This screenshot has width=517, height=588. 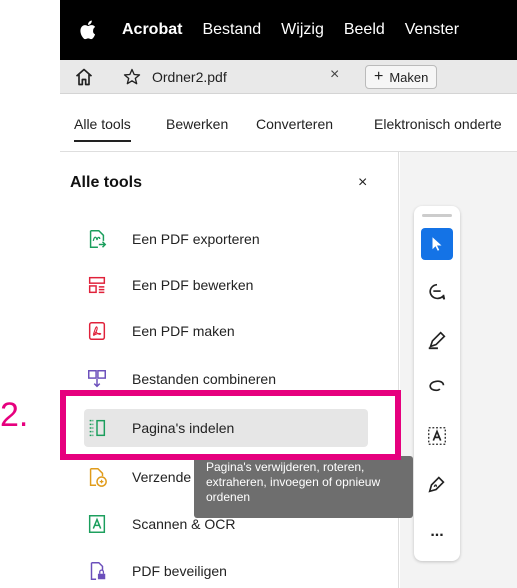 I want to click on comment-tool-button, so click(x=437, y=292).